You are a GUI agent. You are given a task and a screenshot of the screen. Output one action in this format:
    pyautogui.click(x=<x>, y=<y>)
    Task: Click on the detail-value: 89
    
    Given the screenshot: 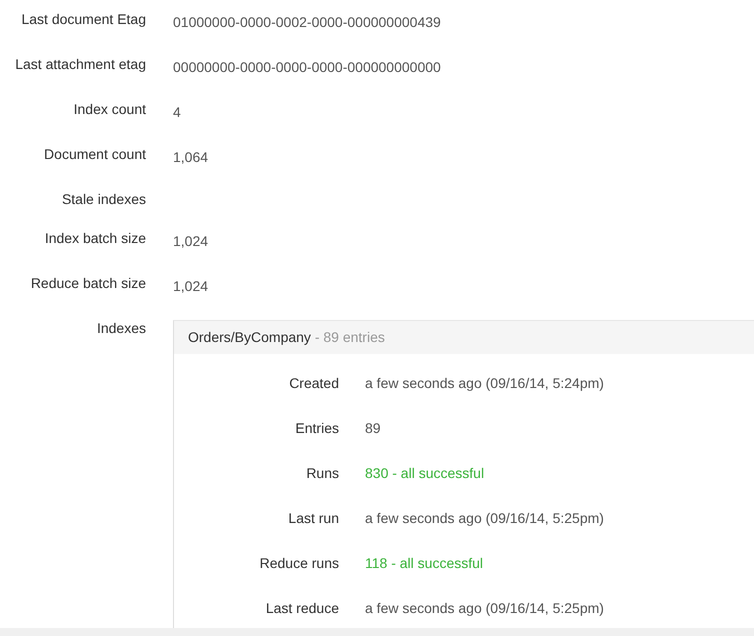 What is the action you would take?
    pyautogui.click(x=373, y=428)
    